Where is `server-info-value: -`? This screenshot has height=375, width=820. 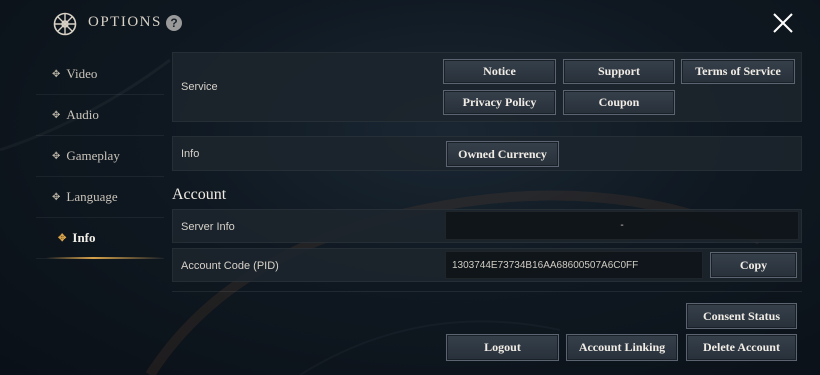 server-info-value: - is located at coordinates (622, 225).